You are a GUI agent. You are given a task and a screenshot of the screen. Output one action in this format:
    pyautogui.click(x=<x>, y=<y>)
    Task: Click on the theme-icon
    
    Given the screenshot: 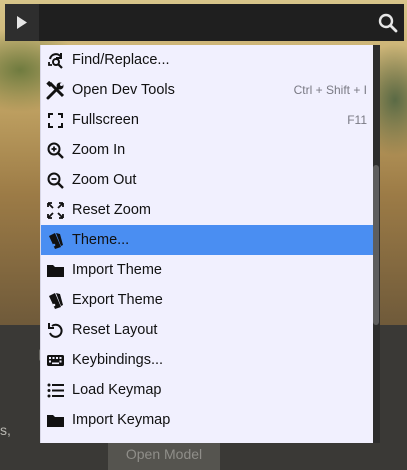 What is the action you would take?
    pyautogui.click(x=56, y=241)
    